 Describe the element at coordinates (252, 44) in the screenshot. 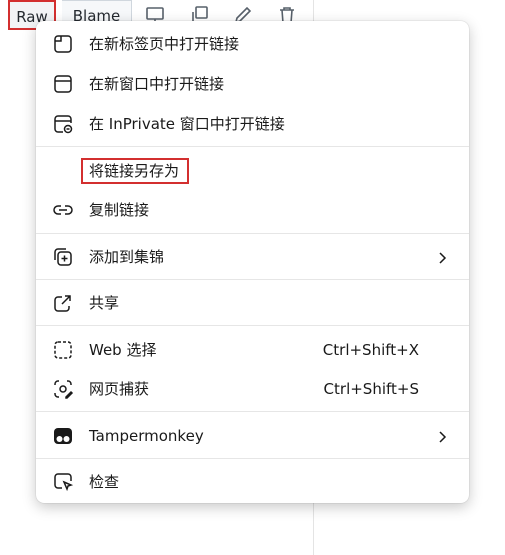

I see `menu-item-open-new-tab: 在新标签页中打开链接` at that location.